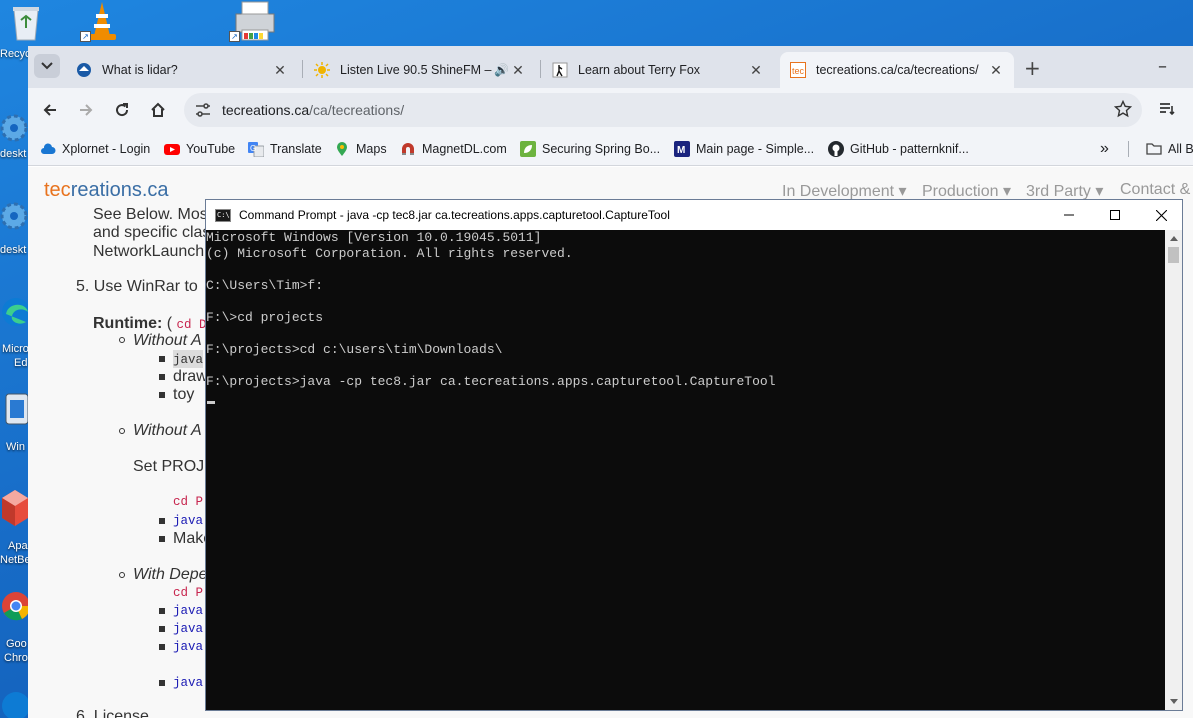 The width and height of the screenshot is (1193, 718). Describe the element at coordinates (182, 70) in the screenshot. I see `tab-what-is-lidar: What is lidar? ✕` at that location.